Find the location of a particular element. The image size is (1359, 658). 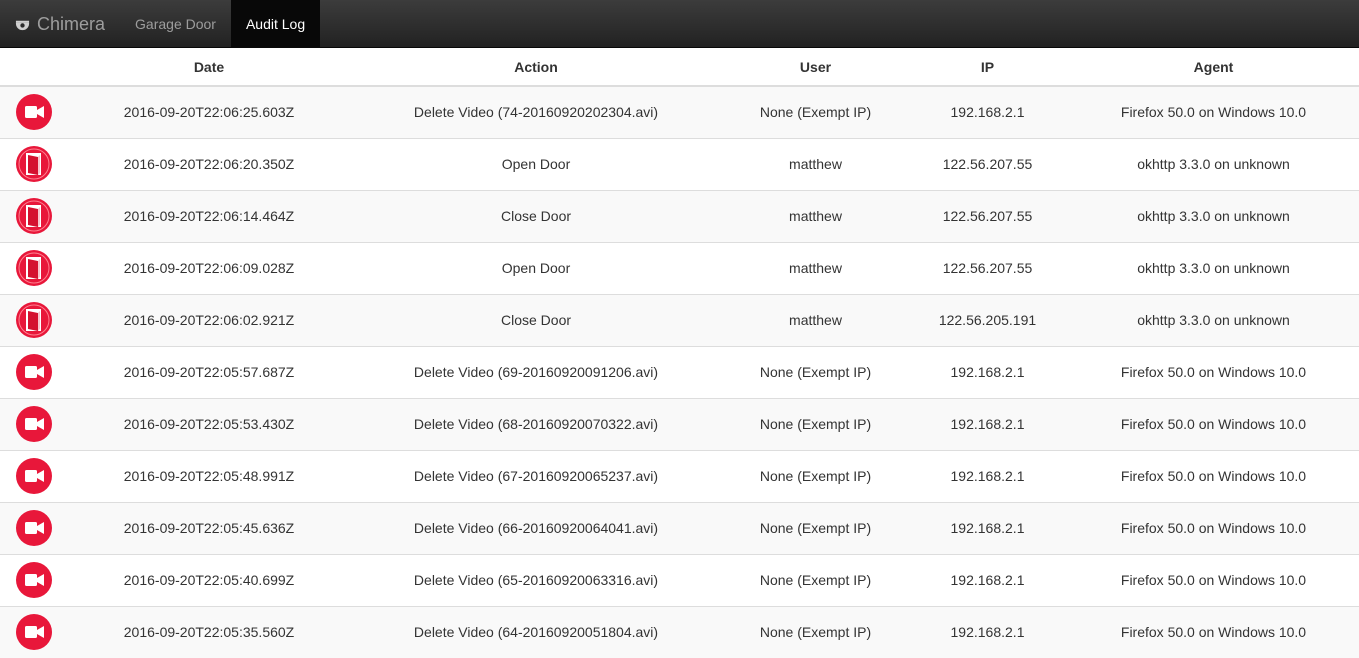

date-cell: 2016-09-20T22:05:48.991Z is located at coordinates (209, 475).